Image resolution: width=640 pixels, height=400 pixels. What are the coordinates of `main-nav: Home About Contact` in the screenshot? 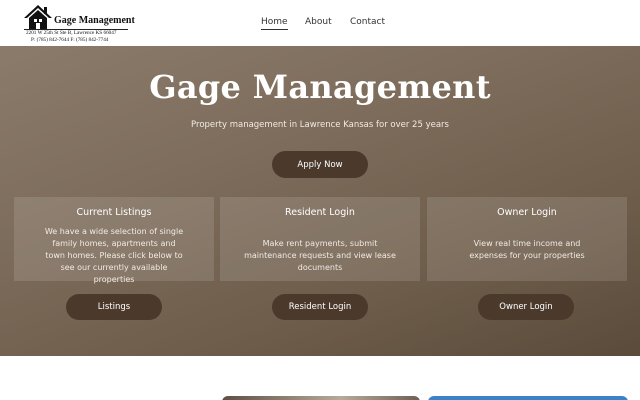 It's located at (320, 24).